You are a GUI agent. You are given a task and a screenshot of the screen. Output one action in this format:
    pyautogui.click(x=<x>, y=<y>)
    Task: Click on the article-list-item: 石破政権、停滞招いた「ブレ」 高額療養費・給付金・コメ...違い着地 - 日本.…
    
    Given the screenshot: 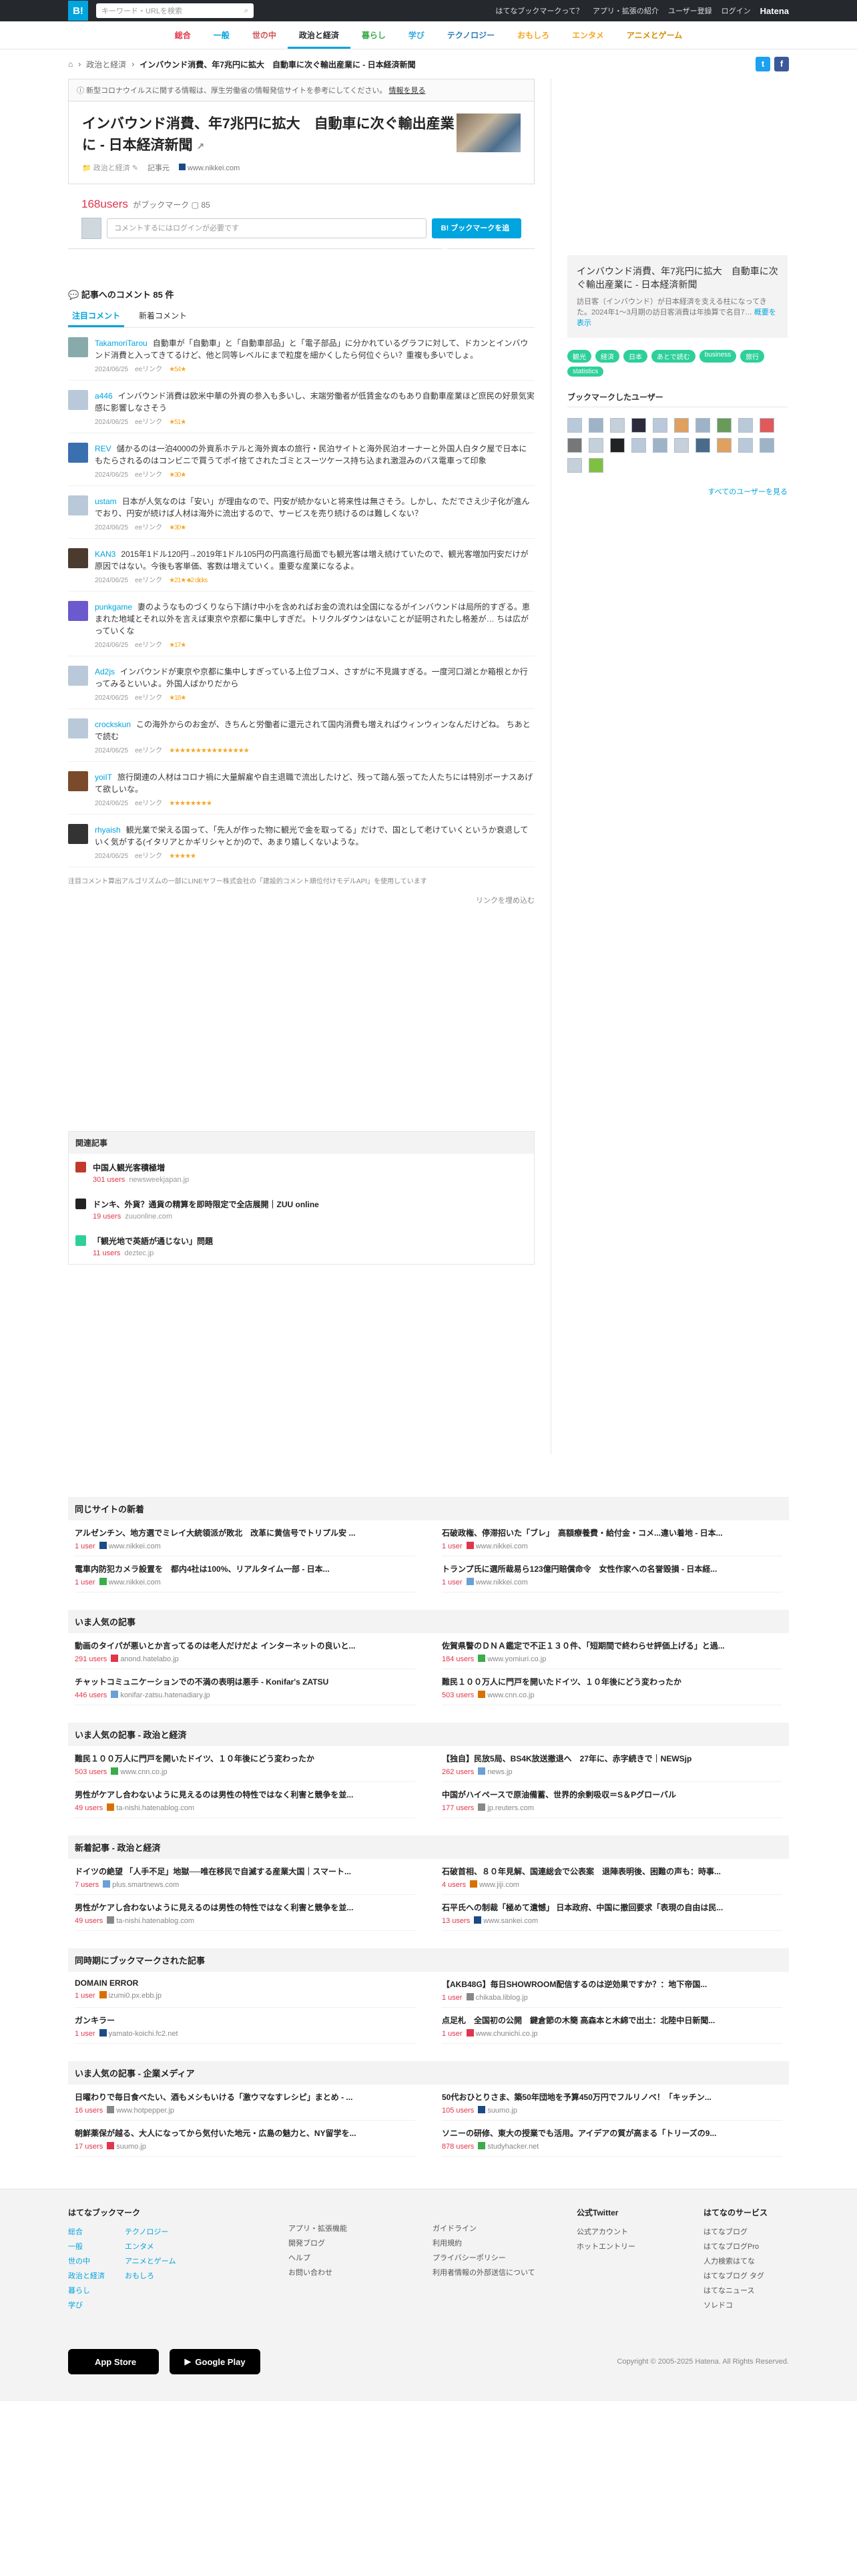 What is the action you would take?
    pyautogui.click(x=612, y=1538)
    